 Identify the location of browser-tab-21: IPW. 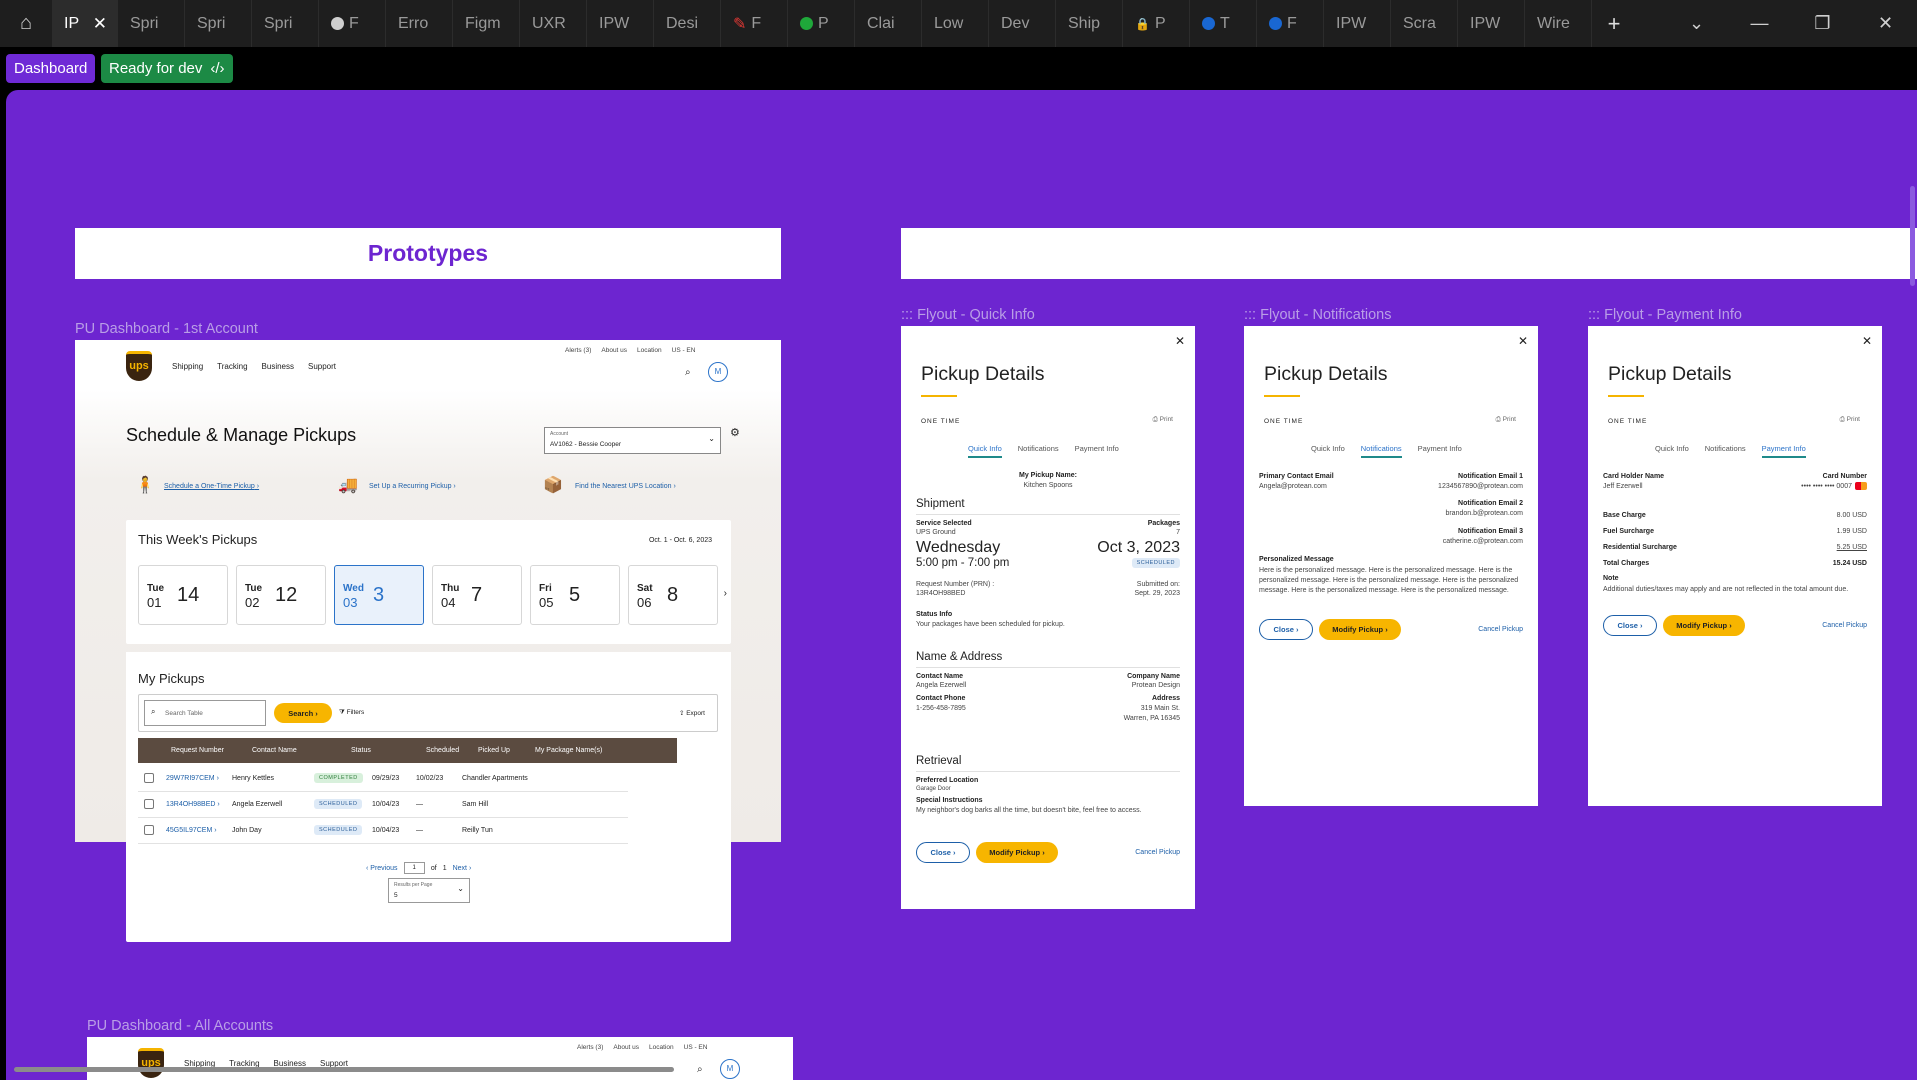
(1491, 23).